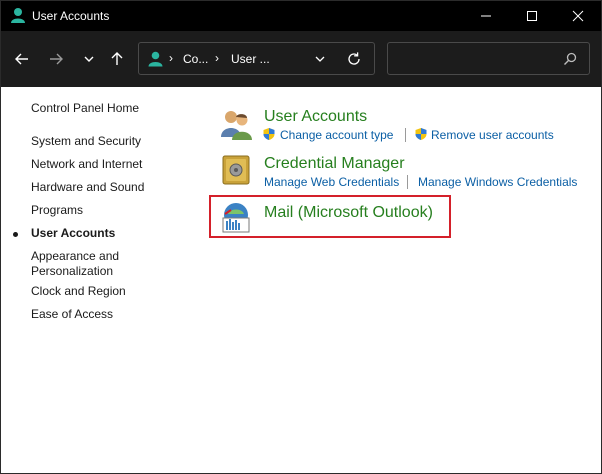 The height and width of the screenshot is (474, 602). Describe the element at coordinates (18, 15) in the screenshot. I see `user-accounts-app-icon` at that location.